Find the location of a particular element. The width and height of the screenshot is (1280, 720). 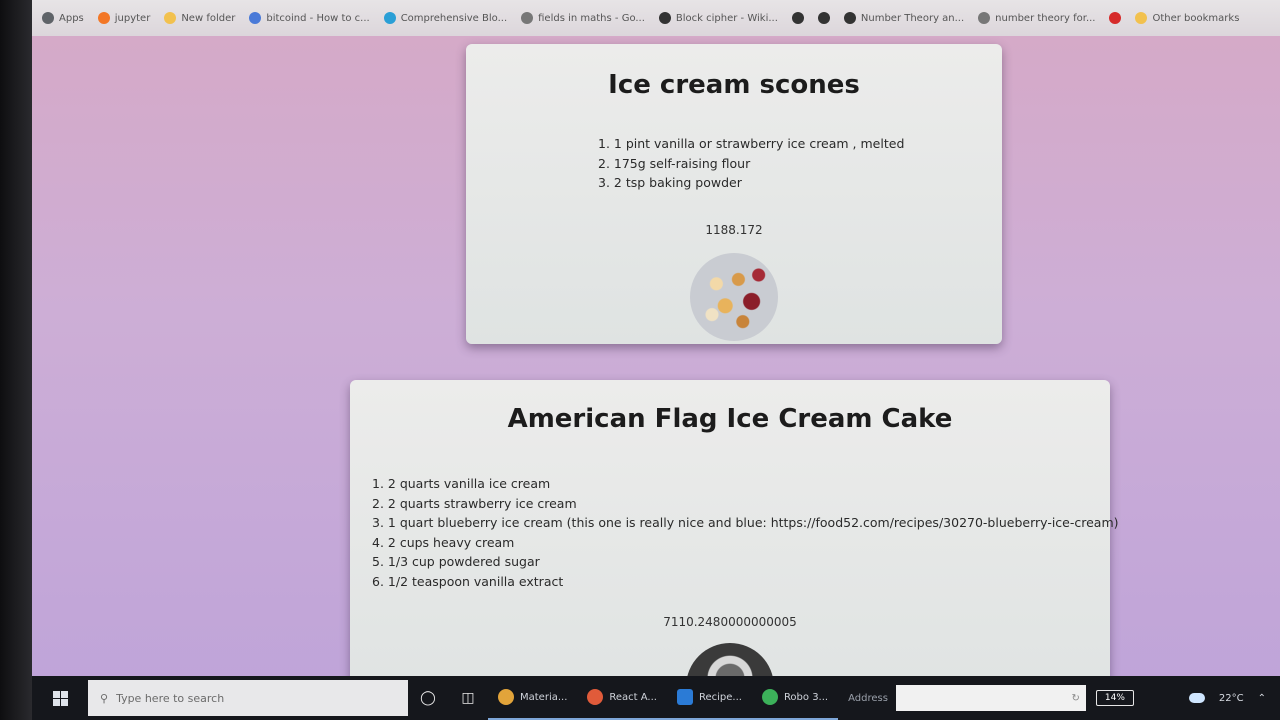

temperature-label: 22°C is located at coordinates (1231, 698).